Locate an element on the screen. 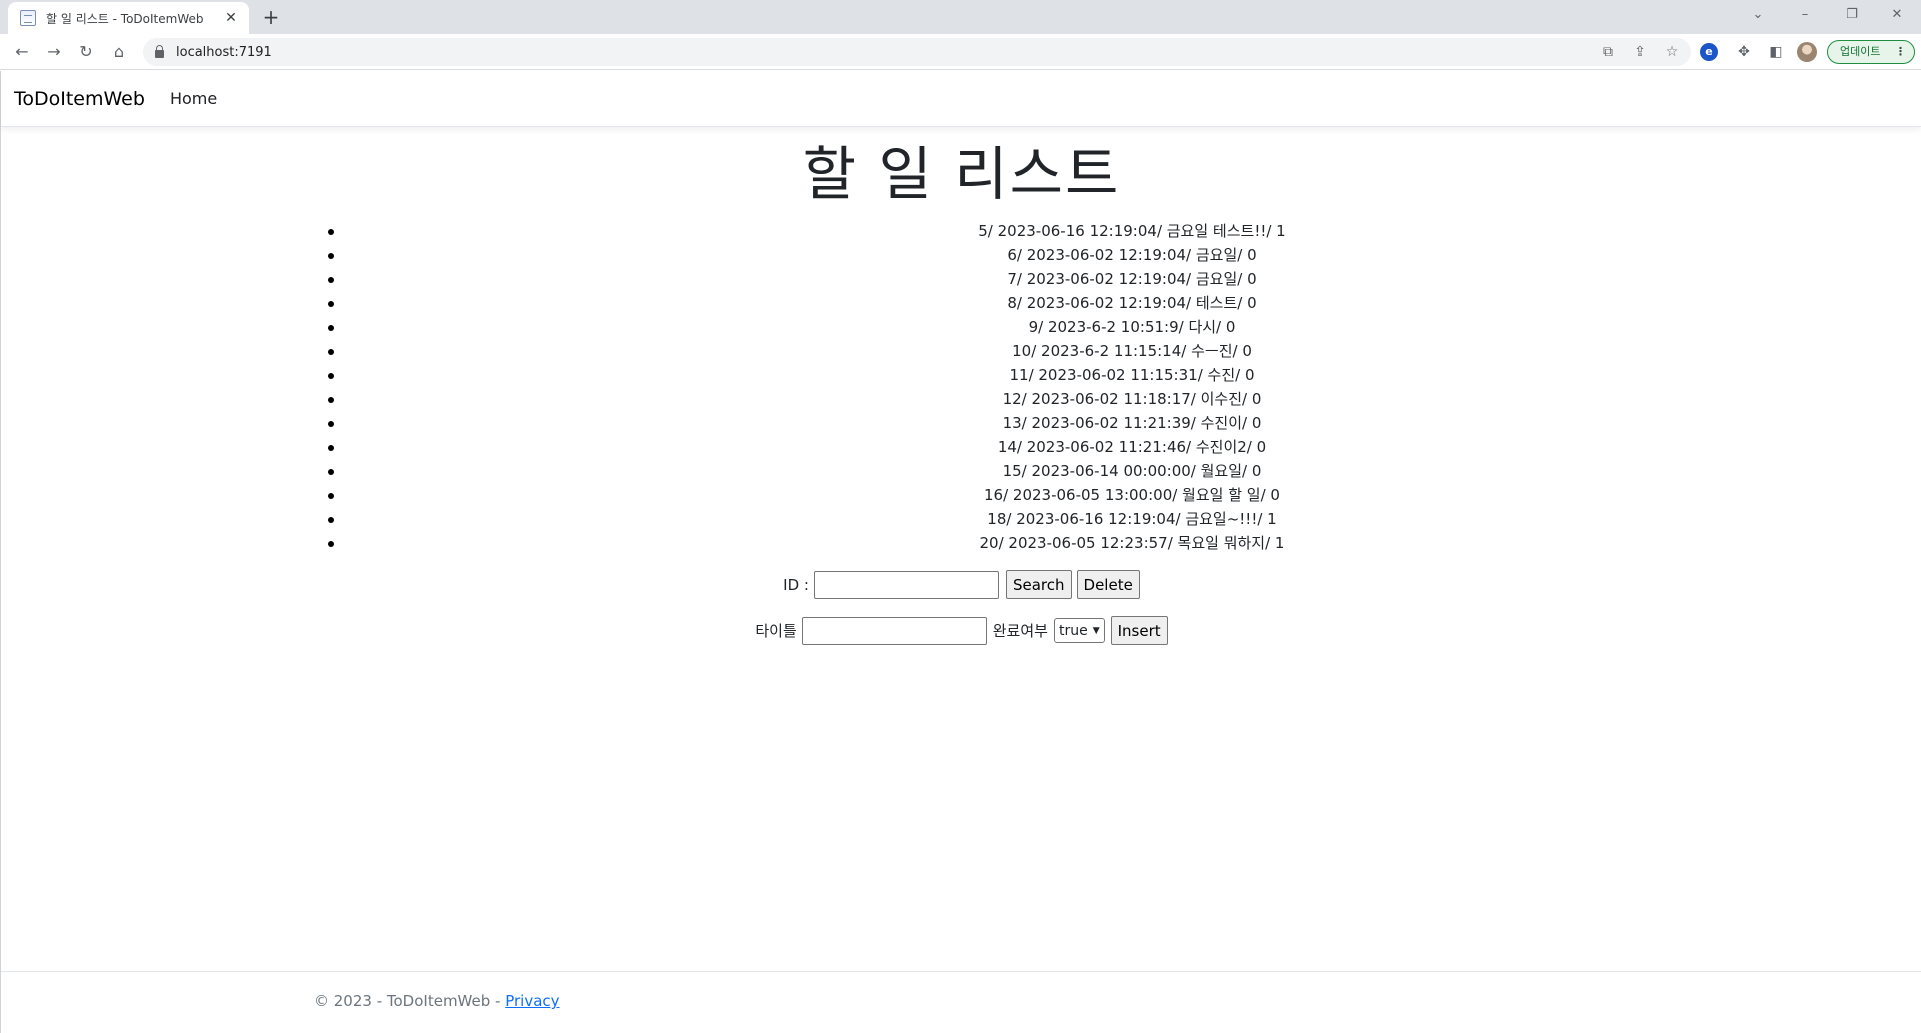 The height and width of the screenshot is (1033, 1921). todo-text: 11/ 2023-06-02 11:15:31/ 수진/ 0 is located at coordinates (1132, 375).